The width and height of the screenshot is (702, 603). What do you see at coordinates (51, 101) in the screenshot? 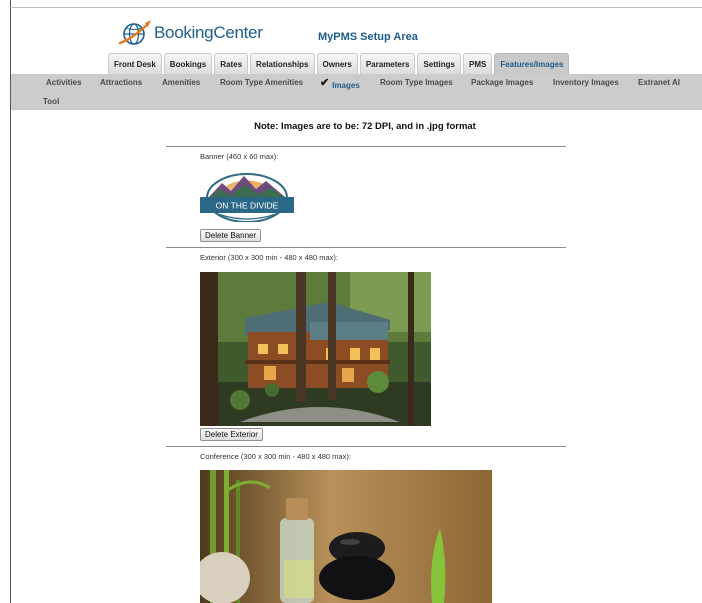
I see `subnav-item-tool: Tool` at bounding box center [51, 101].